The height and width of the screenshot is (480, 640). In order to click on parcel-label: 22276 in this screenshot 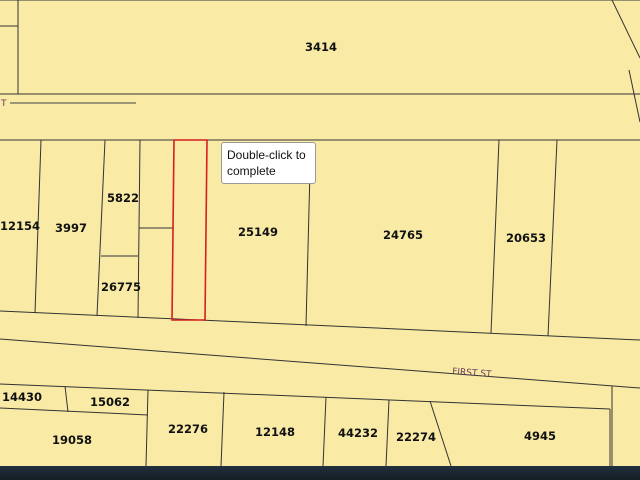, I will do `click(188, 429)`.